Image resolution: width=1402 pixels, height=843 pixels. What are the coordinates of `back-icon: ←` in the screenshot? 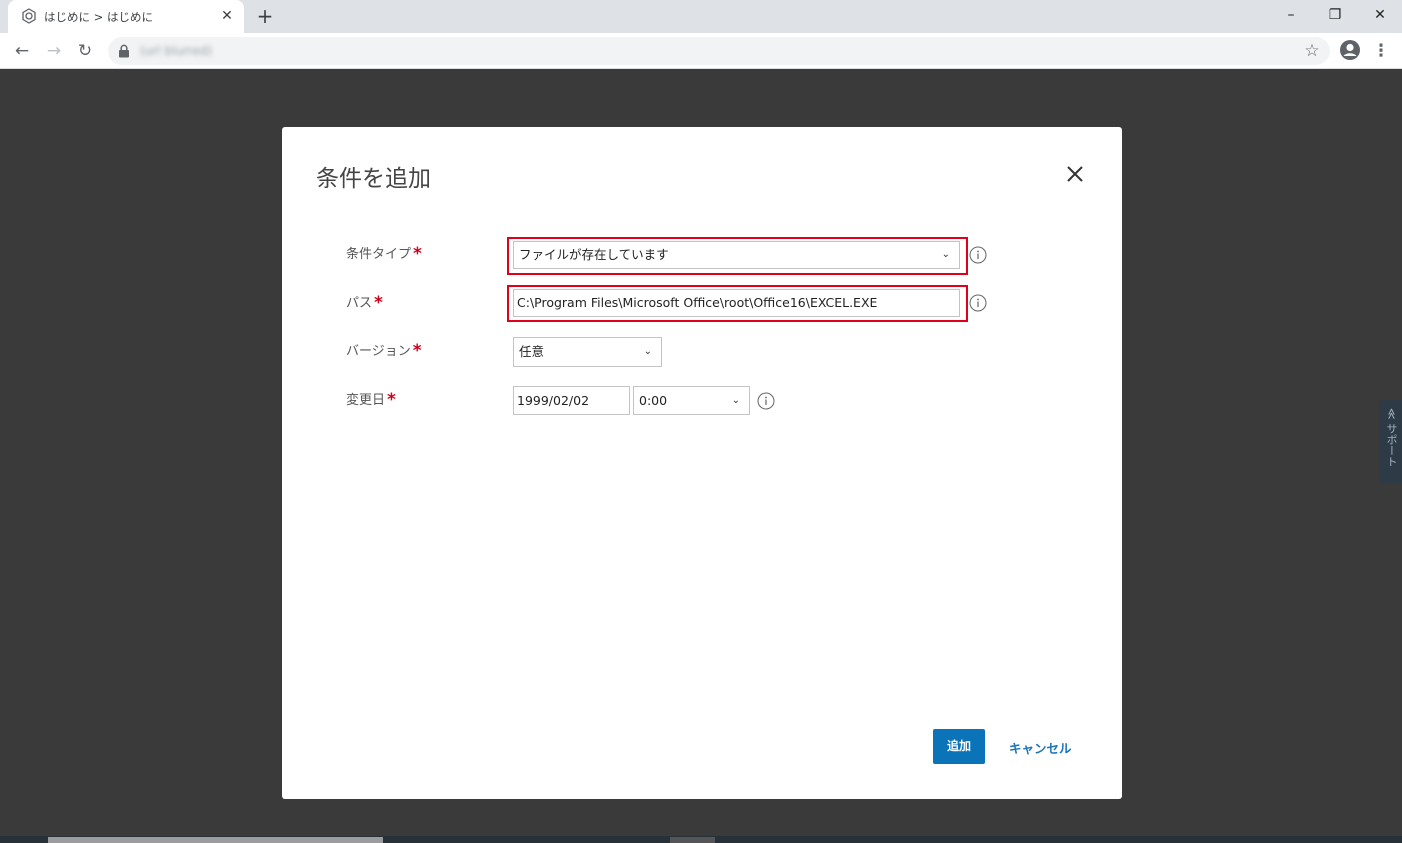 It's located at (22, 51).